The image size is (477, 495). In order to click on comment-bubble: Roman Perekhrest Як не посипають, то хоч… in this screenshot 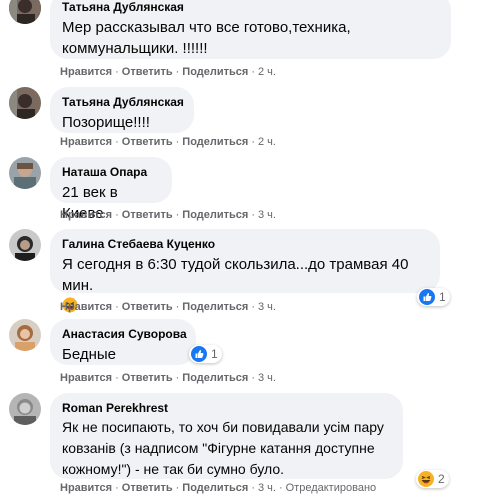, I will do `click(226, 436)`.